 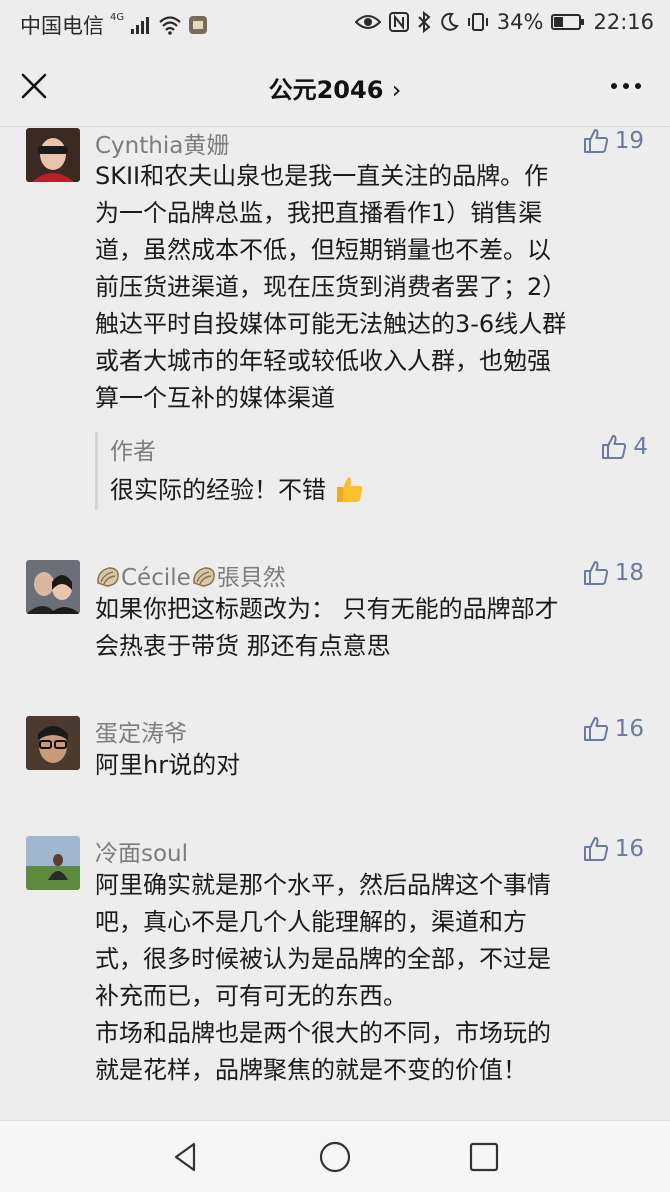 I want to click on system-nav-bar, so click(x=335, y=1156).